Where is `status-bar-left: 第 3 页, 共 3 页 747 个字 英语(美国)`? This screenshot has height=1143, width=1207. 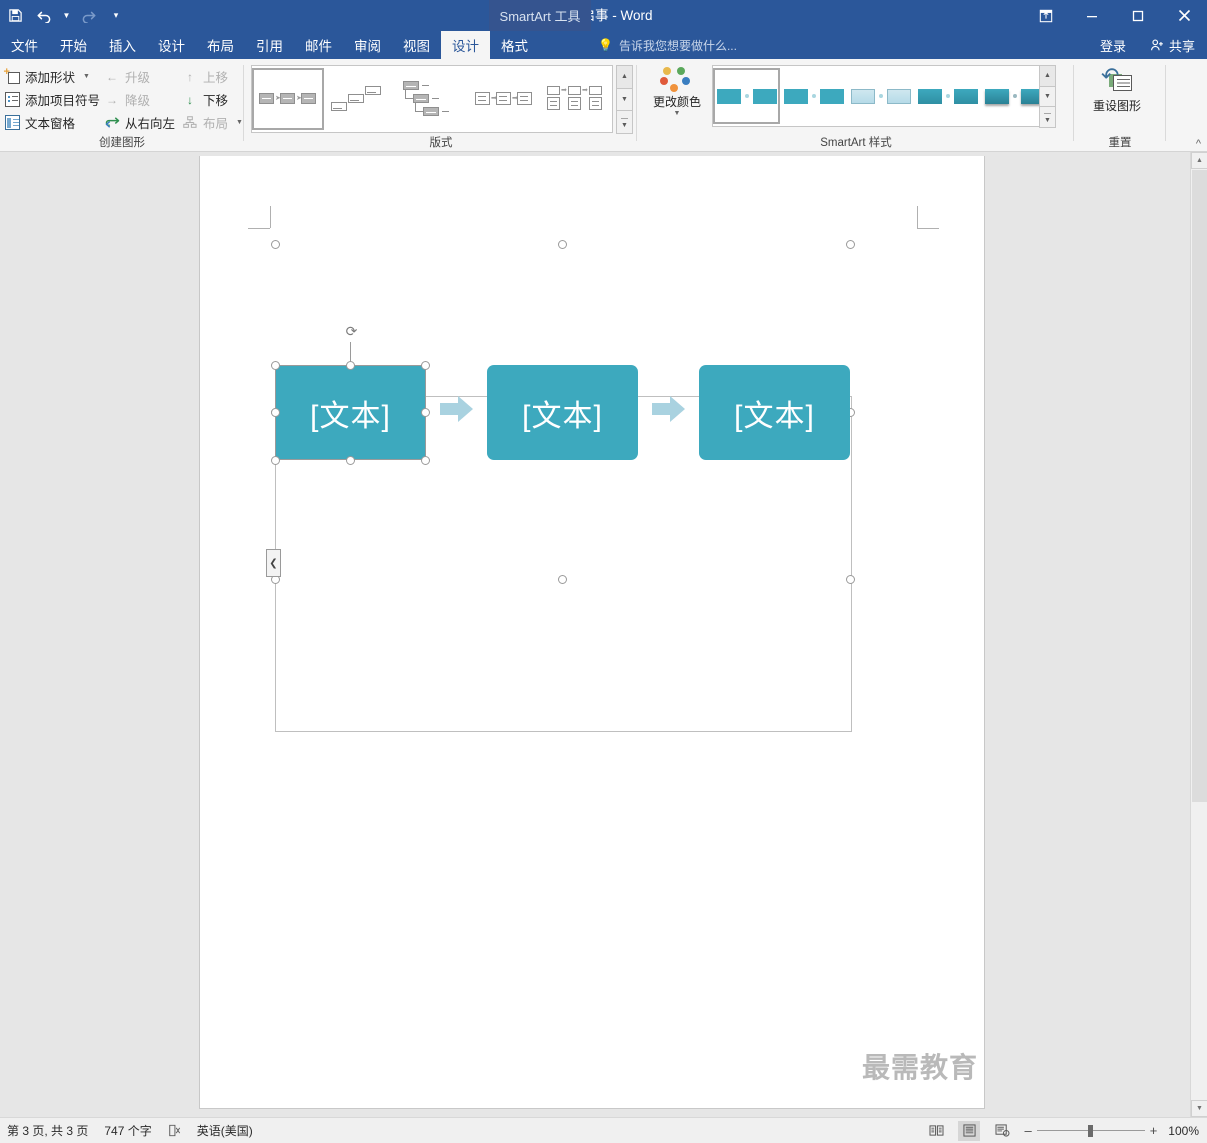
status-bar-left: 第 3 页, 共 3 页 747 个字 英语(美国) is located at coordinates (126, 1130).